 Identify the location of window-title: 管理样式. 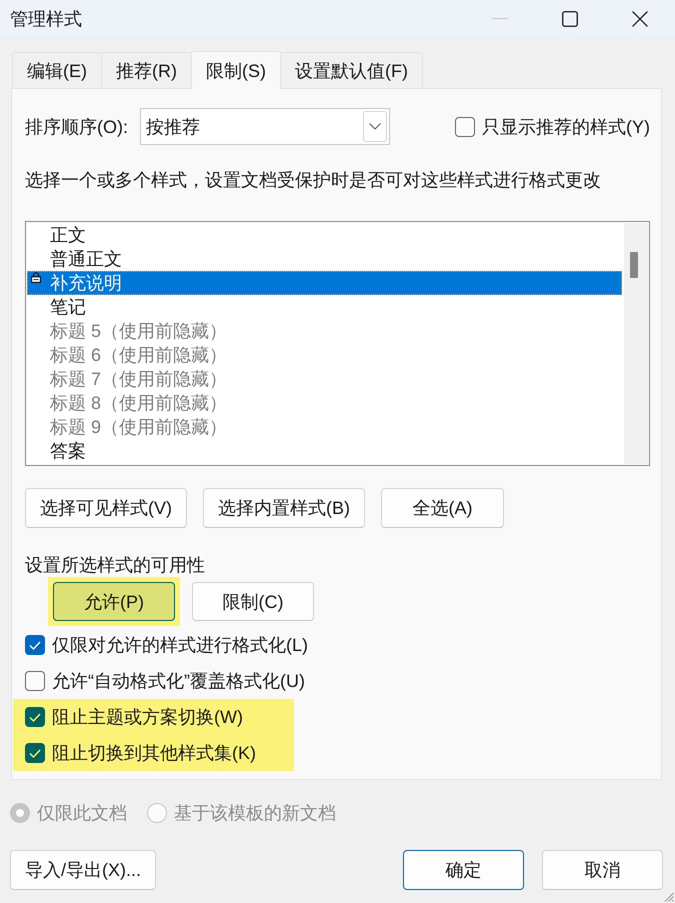
(46, 19).